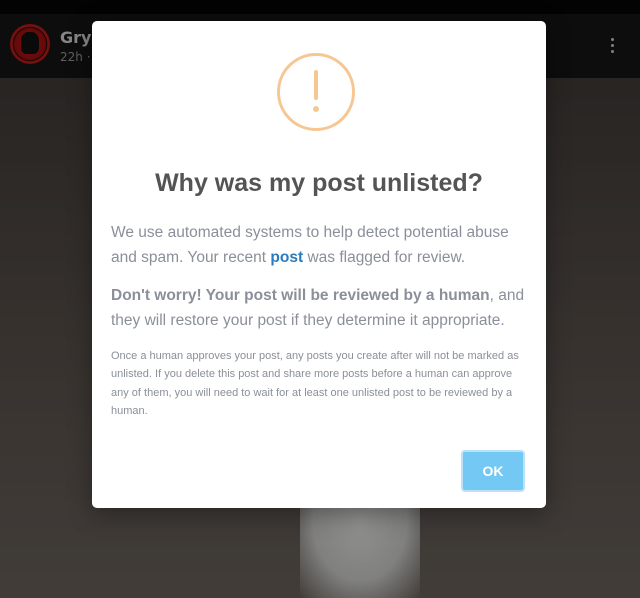 The height and width of the screenshot is (598, 640). What do you see at coordinates (384, 257) in the screenshot?
I see `explanation-text-end: was flagged for review.` at bounding box center [384, 257].